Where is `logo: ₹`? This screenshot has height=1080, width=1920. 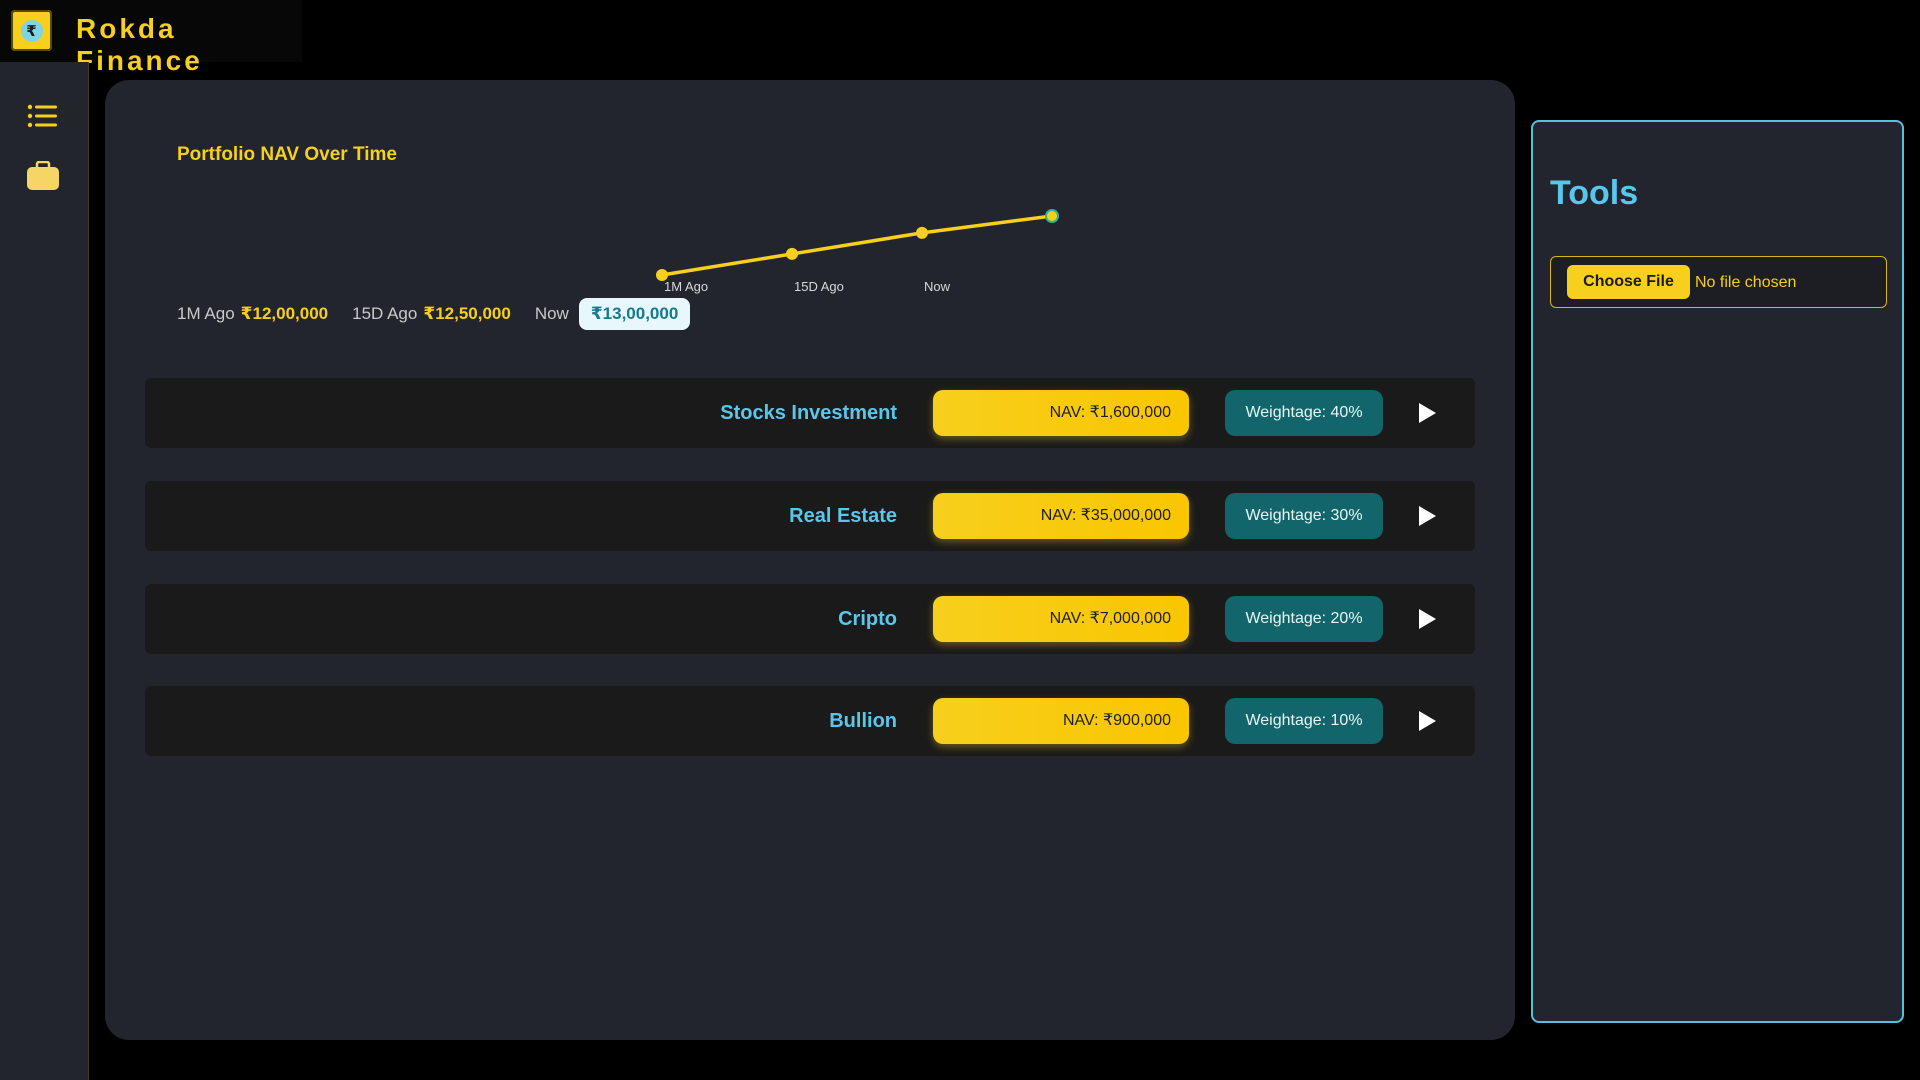 logo: ₹ is located at coordinates (31, 30).